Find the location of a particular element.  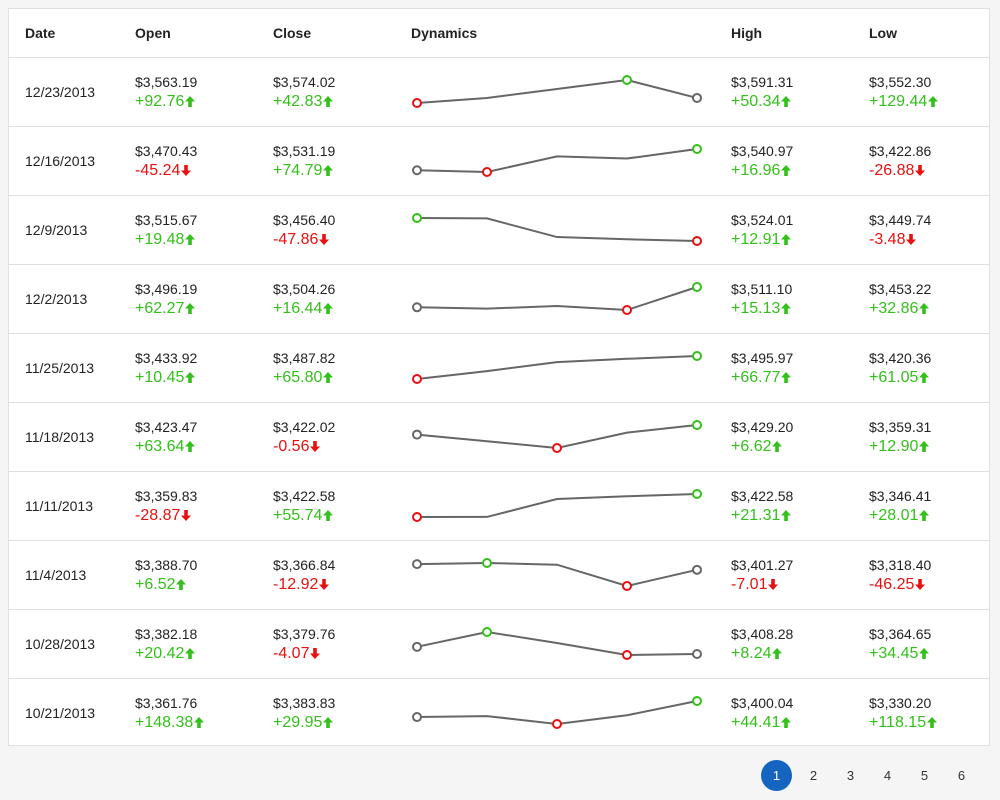

low-value: $3,359.31 is located at coordinates (900, 427).